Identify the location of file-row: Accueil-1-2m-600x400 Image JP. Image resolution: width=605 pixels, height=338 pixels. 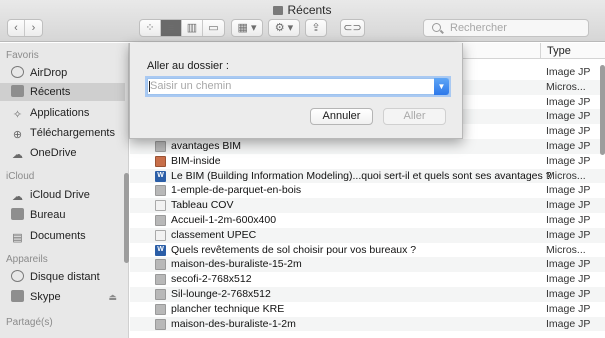
(367, 220).